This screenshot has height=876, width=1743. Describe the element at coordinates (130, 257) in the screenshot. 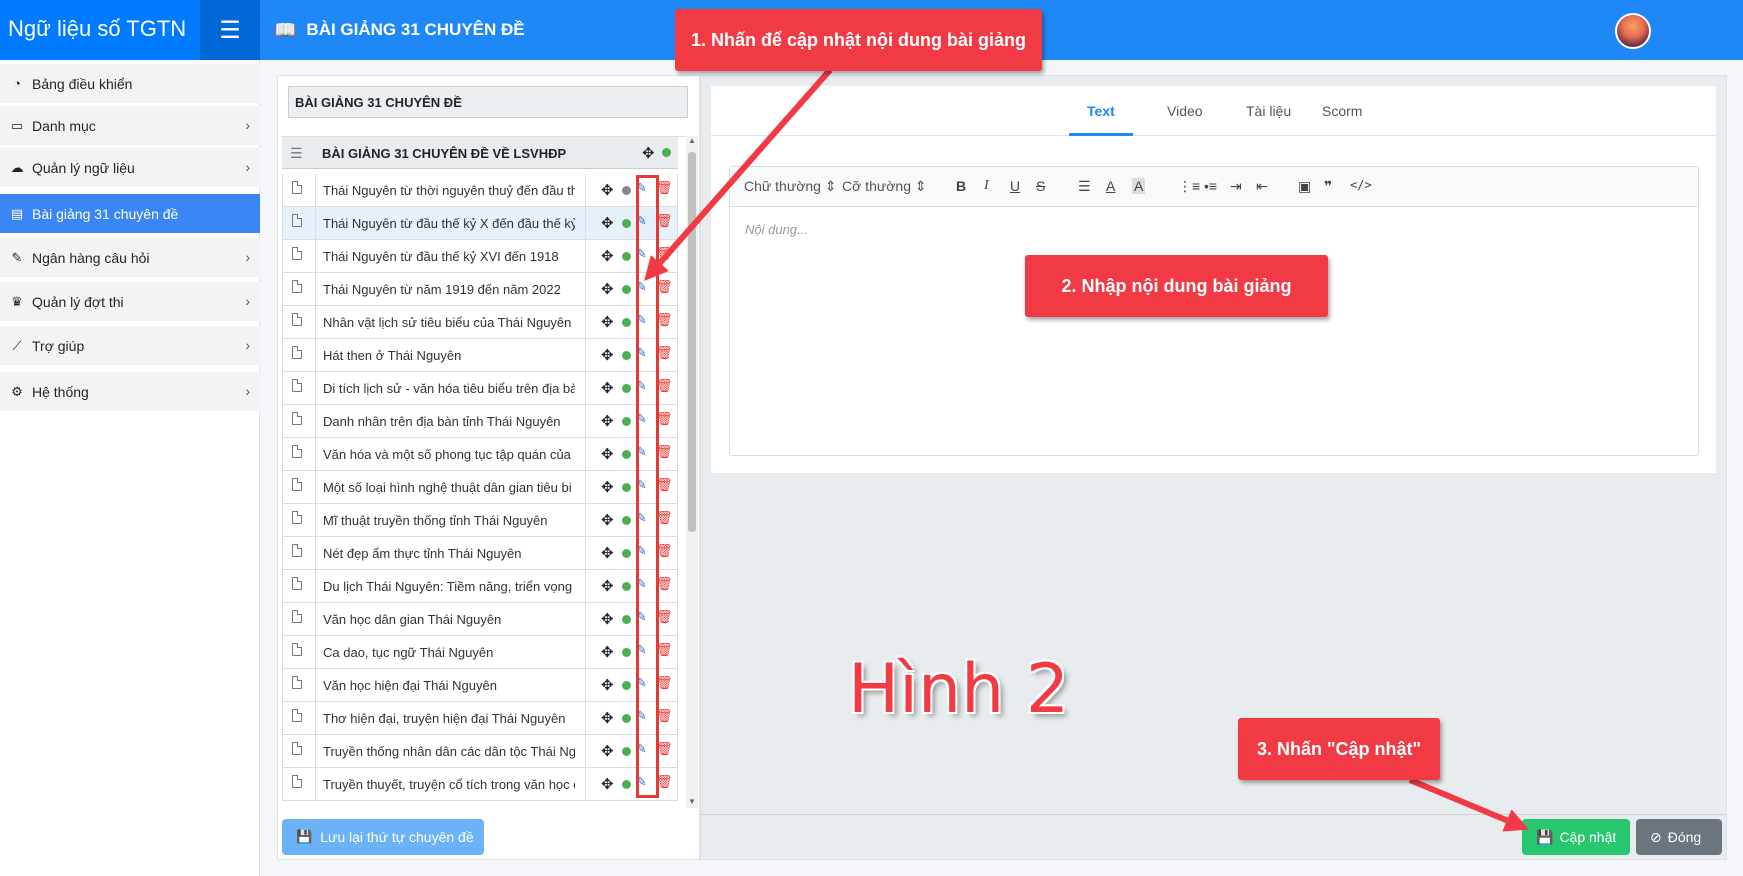

I see `sidebar-item-5: ✎ Ngân hàng câu hỏi ›` at that location.